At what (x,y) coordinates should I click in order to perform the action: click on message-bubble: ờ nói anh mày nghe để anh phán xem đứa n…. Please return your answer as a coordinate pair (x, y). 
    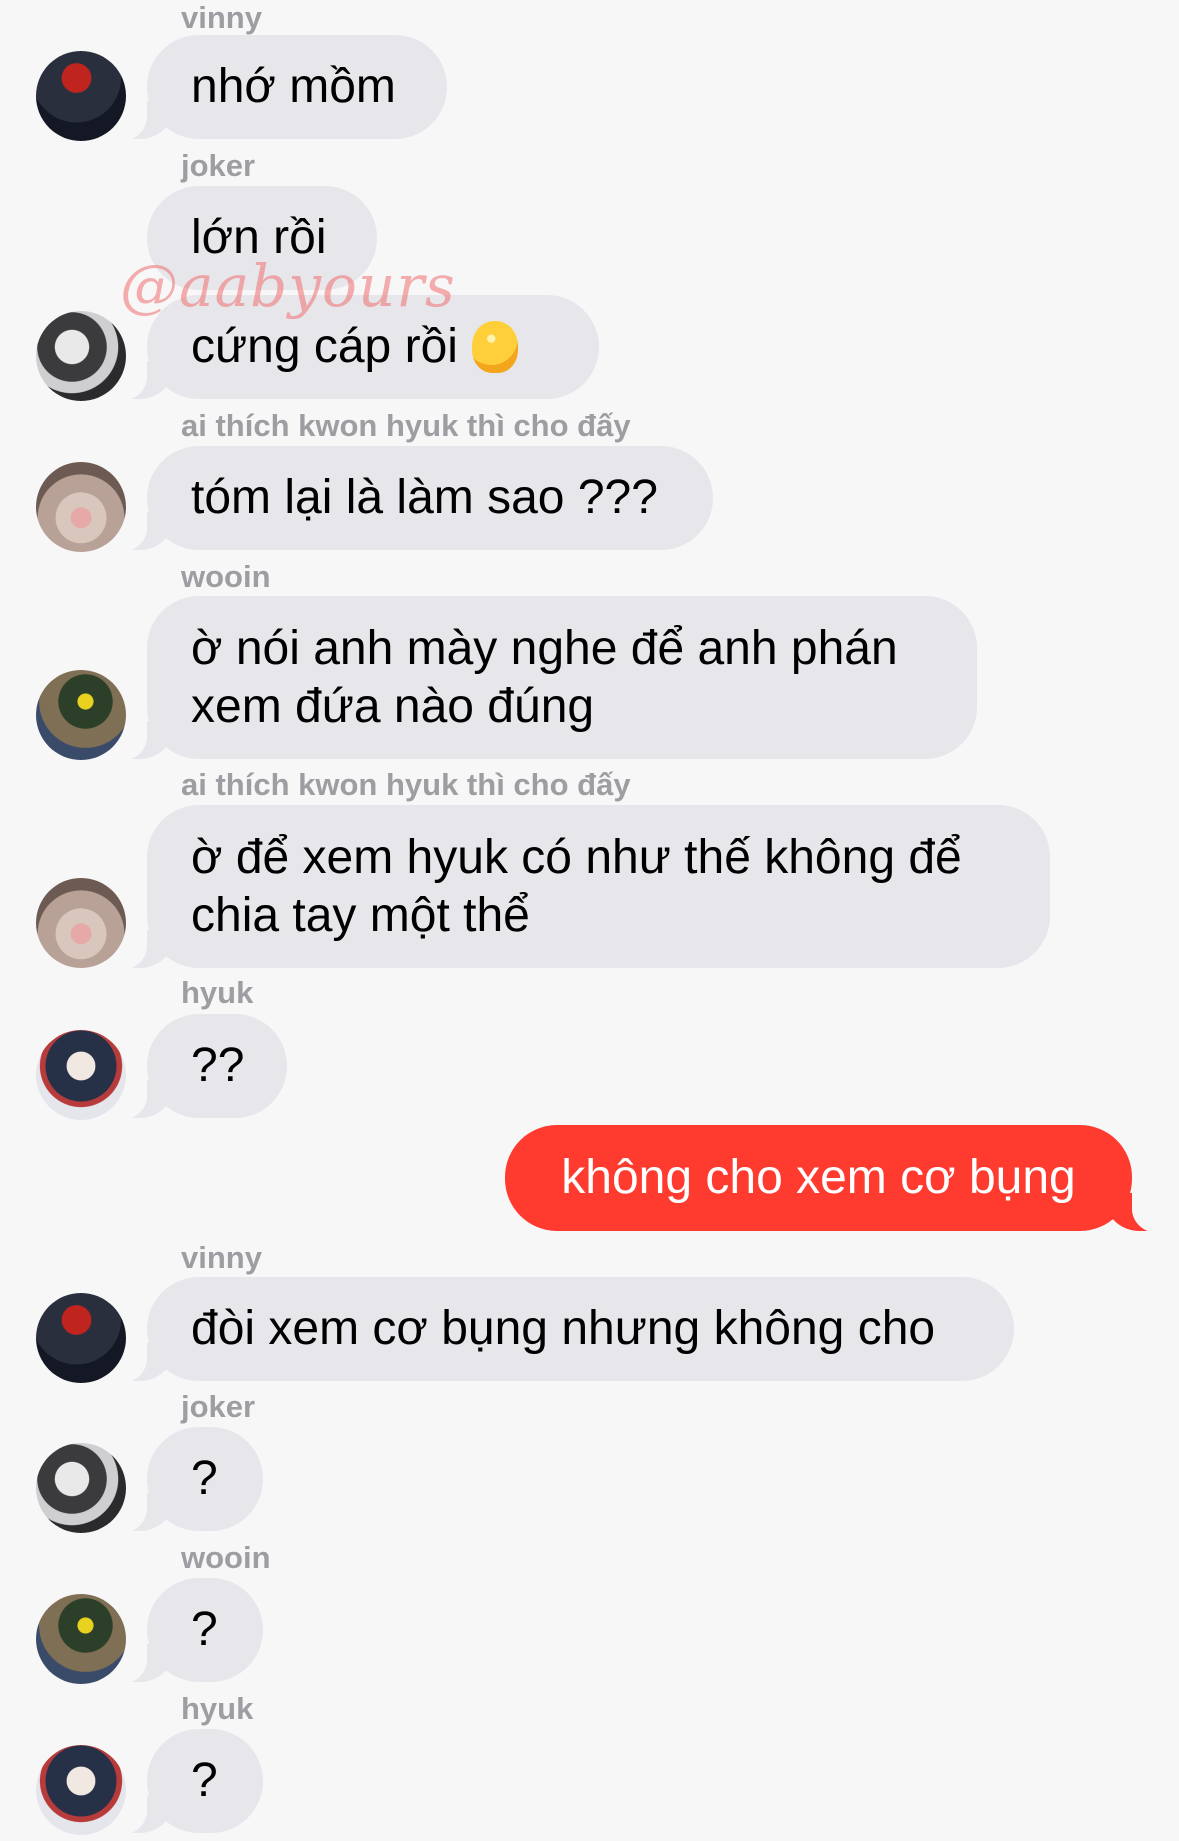
    Looking at the image, I should click on (540, 678).